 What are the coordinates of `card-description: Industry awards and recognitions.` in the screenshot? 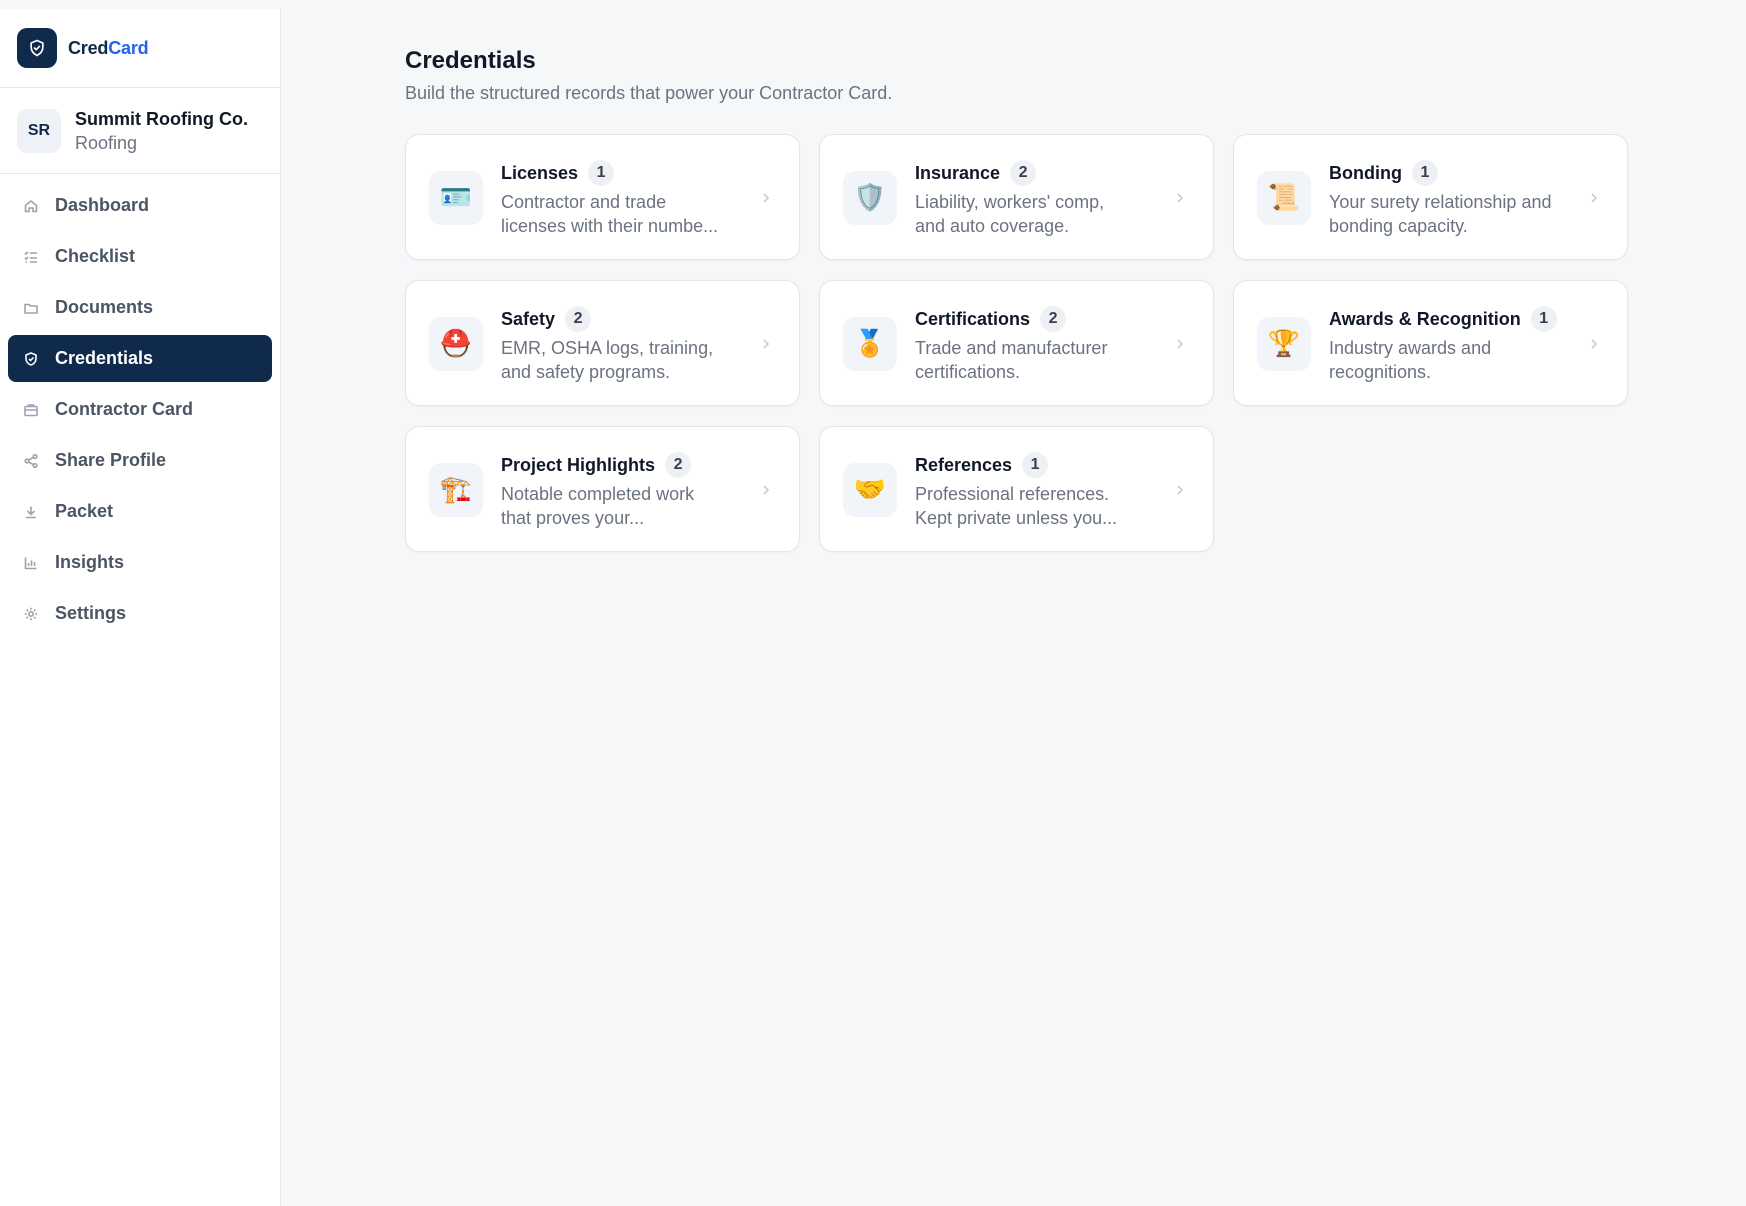 It's located at (1454, 360).